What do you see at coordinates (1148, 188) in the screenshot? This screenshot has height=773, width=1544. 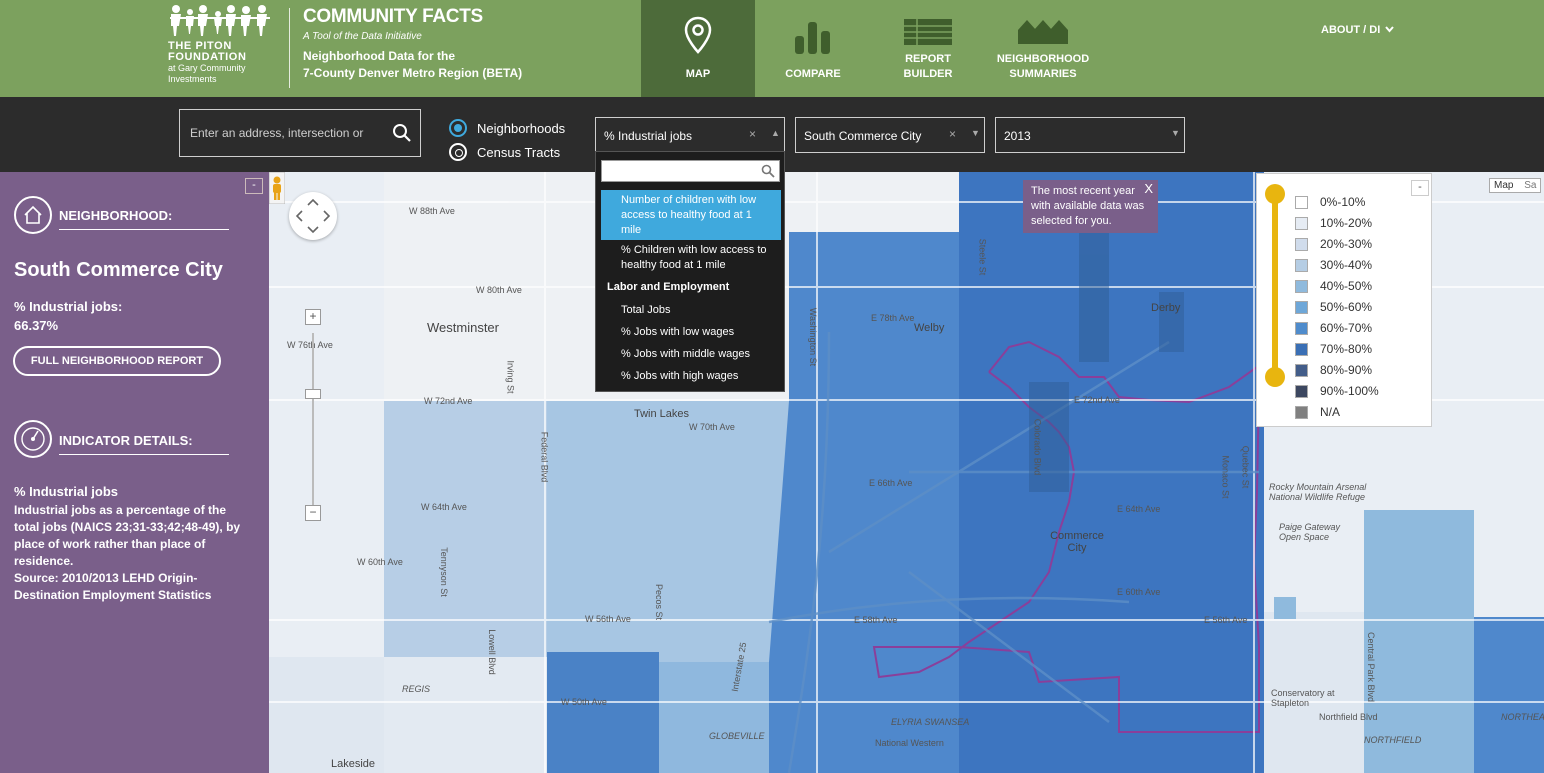 I see `tooltip-close-icon: X` at bounding box center [1148, 188].